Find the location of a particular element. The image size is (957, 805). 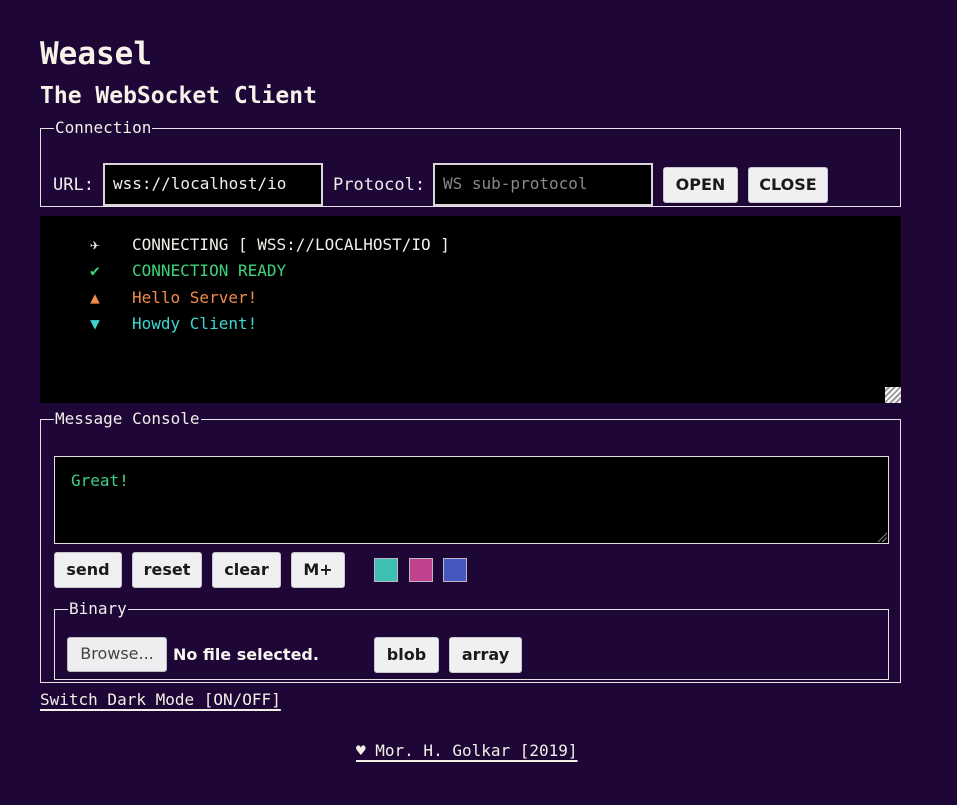

protocol-input: WS sub-protocol is located at coordinates (543, 184).